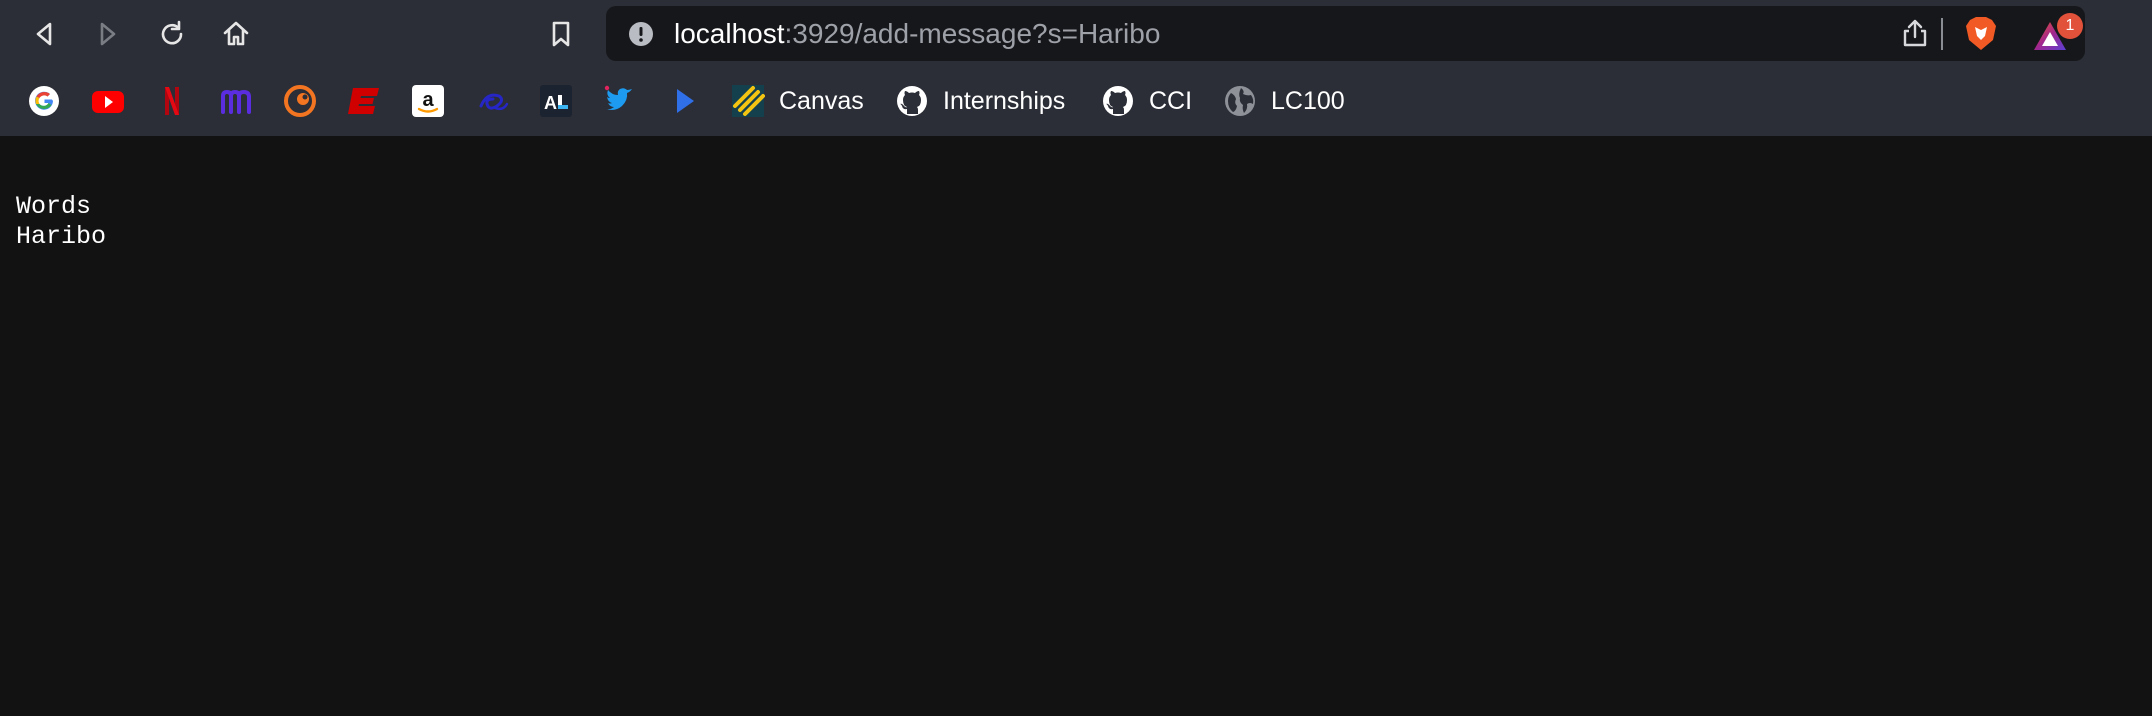 This screenshot has height=716, width=2152. What do you see at coordinates (1146, 101) in the screenshot?
I see `bookmark-cci: CCI` at bounding box center [1146, 101].